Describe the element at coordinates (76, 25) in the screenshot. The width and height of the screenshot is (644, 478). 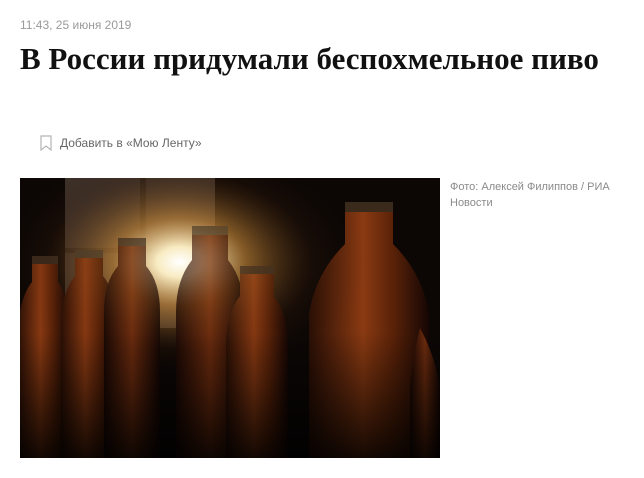
I see `publish-timestamp: 11:43, 25 июня 2019` at that location.